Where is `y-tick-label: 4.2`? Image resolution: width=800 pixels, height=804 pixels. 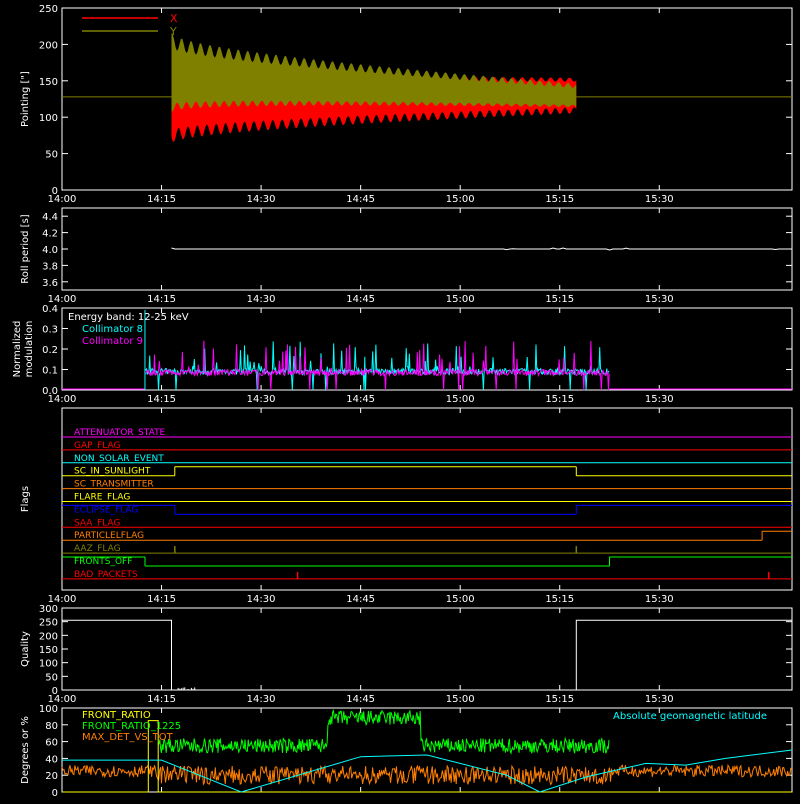 y-tick-label: 4.2 is located at coordinates (50, 234).